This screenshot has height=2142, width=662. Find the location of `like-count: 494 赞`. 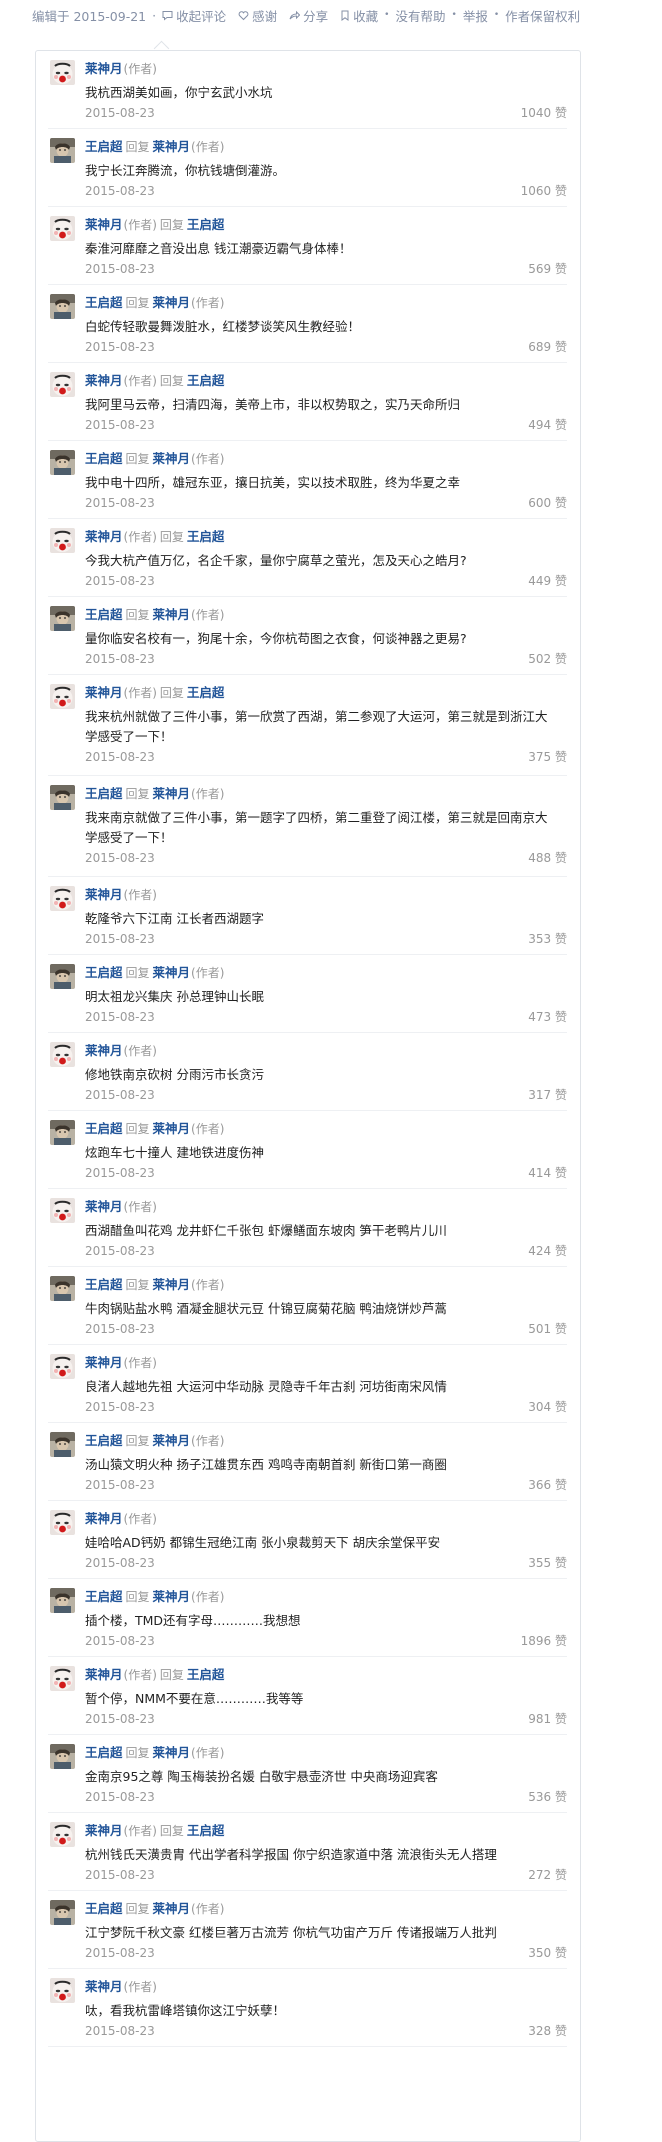

like-count: 494 赞 is located at coordinates (547, 425).